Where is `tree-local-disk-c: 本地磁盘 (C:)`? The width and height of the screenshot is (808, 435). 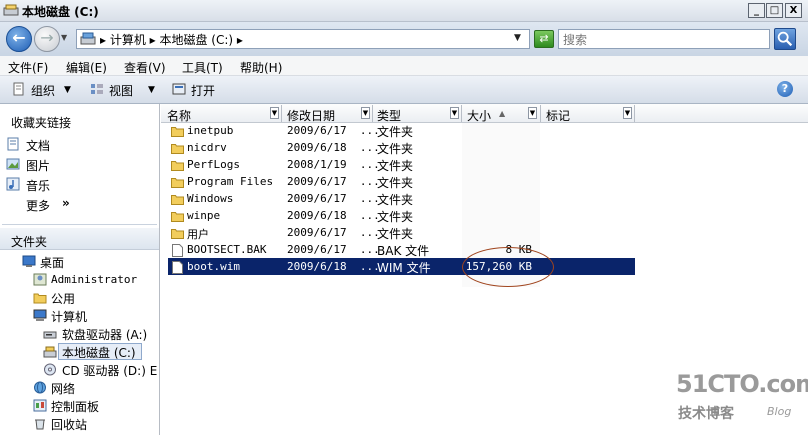 tree-local-disk-c: 本地磁盘 (C:) is located at coordinates (99, 352).